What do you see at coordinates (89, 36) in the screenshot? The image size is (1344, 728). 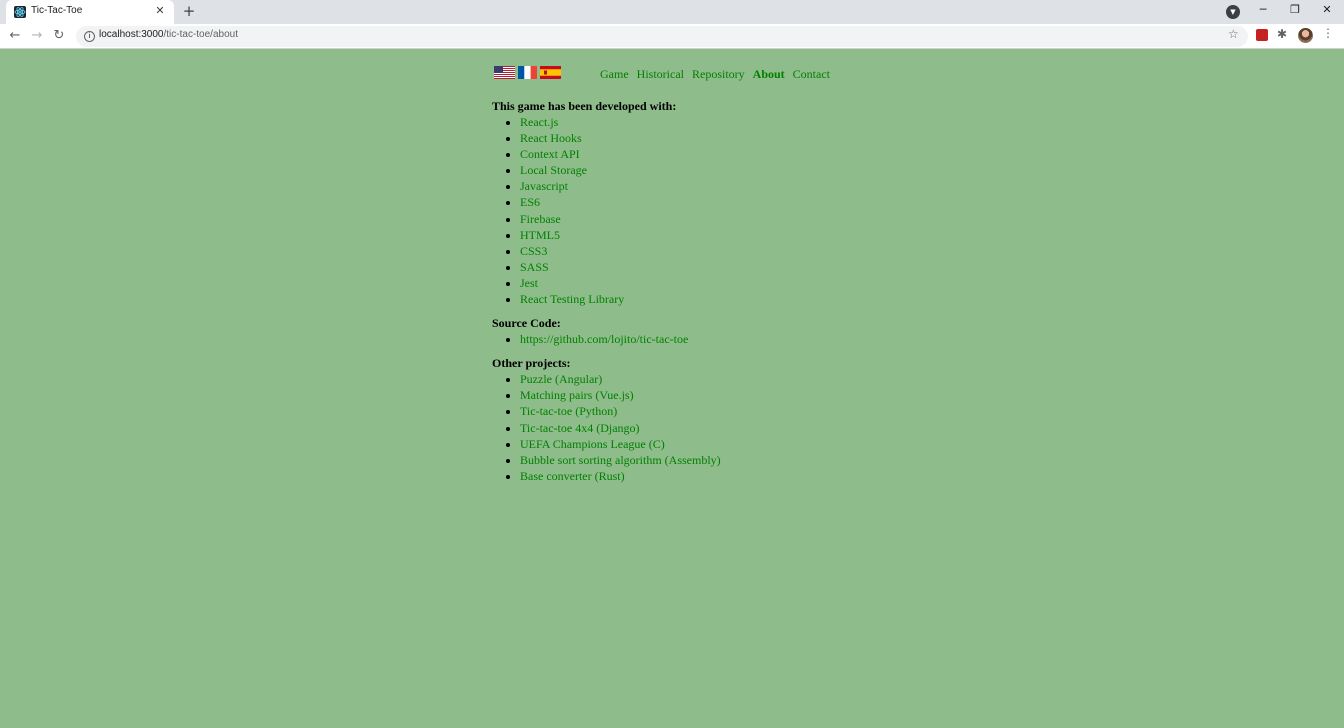 I see `site-info-icon: i` at bounding box center [89, 36].